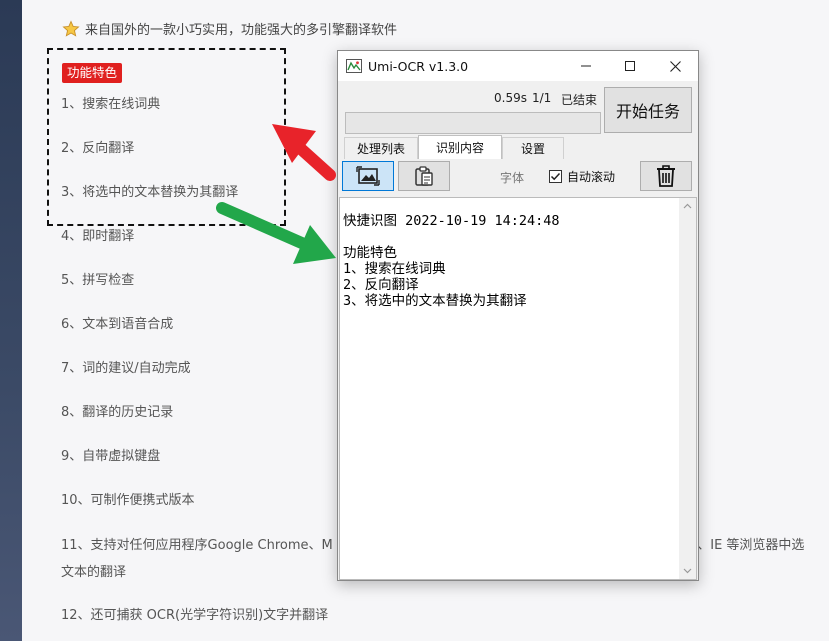 This screenshot has height=641, width=829. I want to click on maximize-button, so click(630, 66).